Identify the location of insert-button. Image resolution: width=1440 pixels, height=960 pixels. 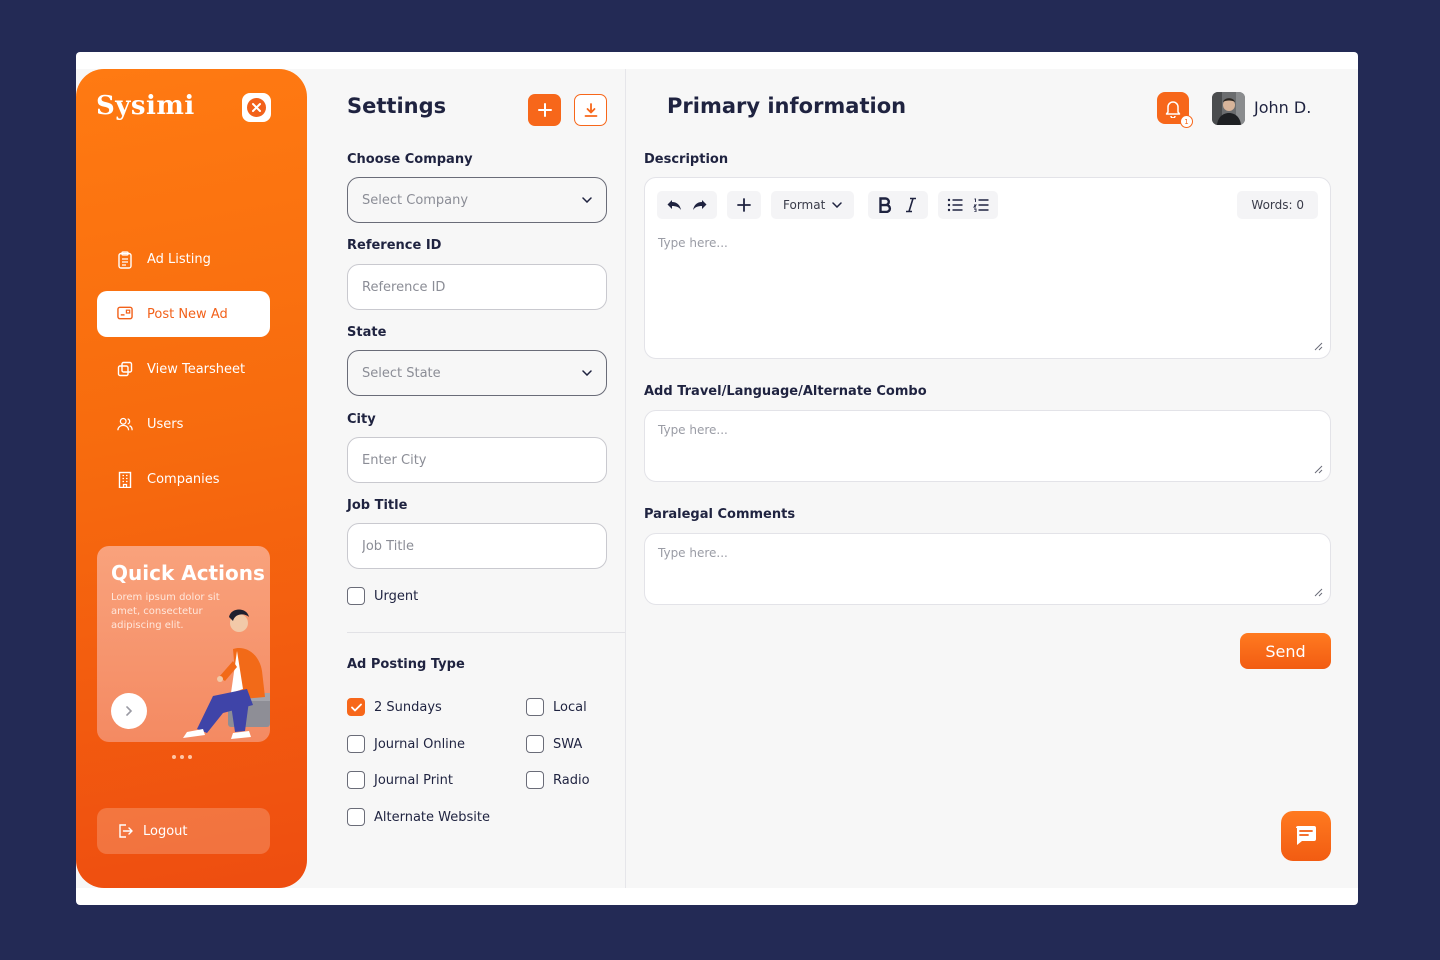
(744, 205).